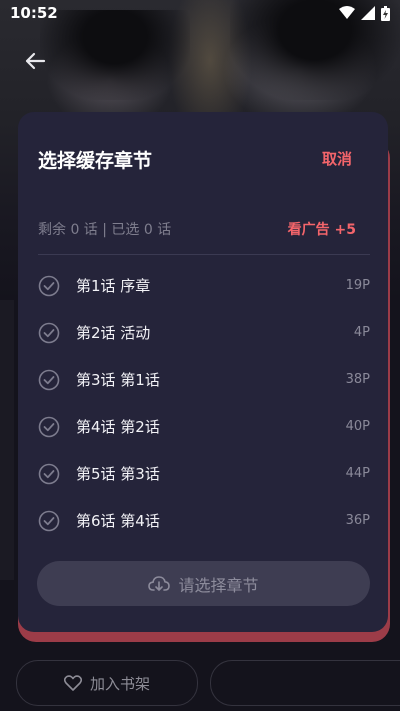  Describe the element at coordinates (368, 13) in the screenshot. I see `signal-icon` at that location.